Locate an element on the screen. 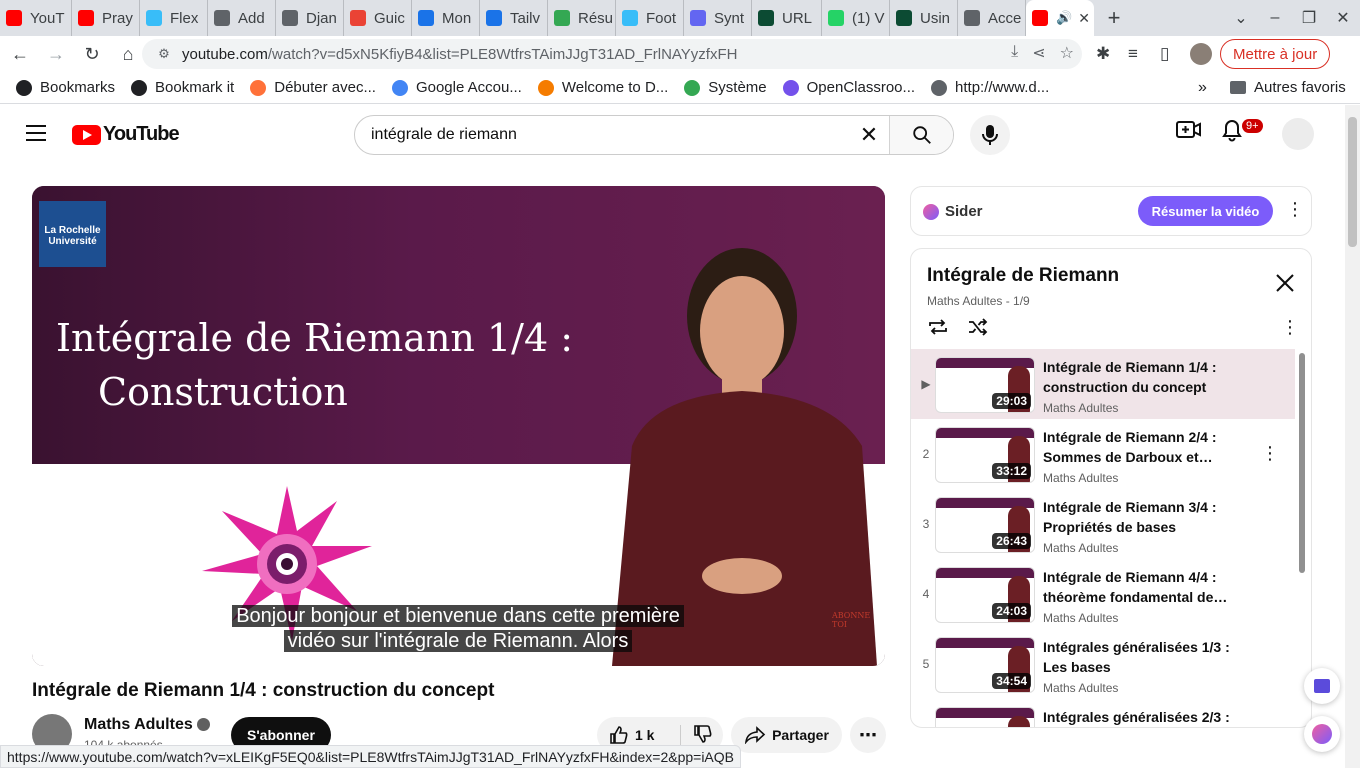  browser-tab: Foot is located at coordinates (650, 18).